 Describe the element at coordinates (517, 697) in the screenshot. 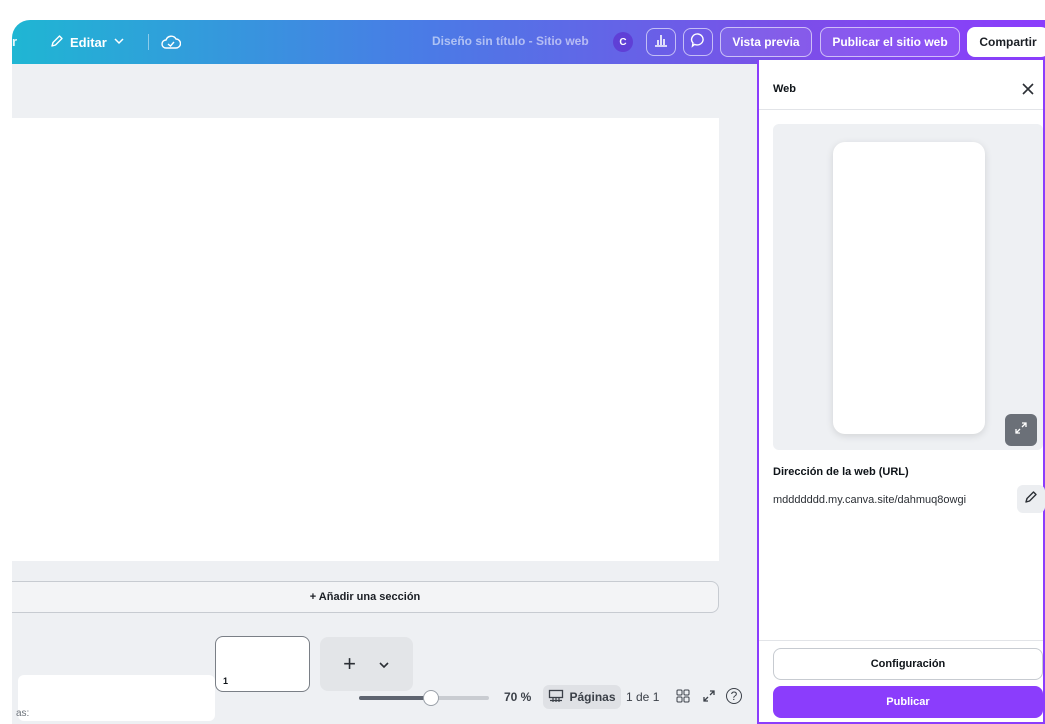

I see `zoom-level: 70 %` at that location.